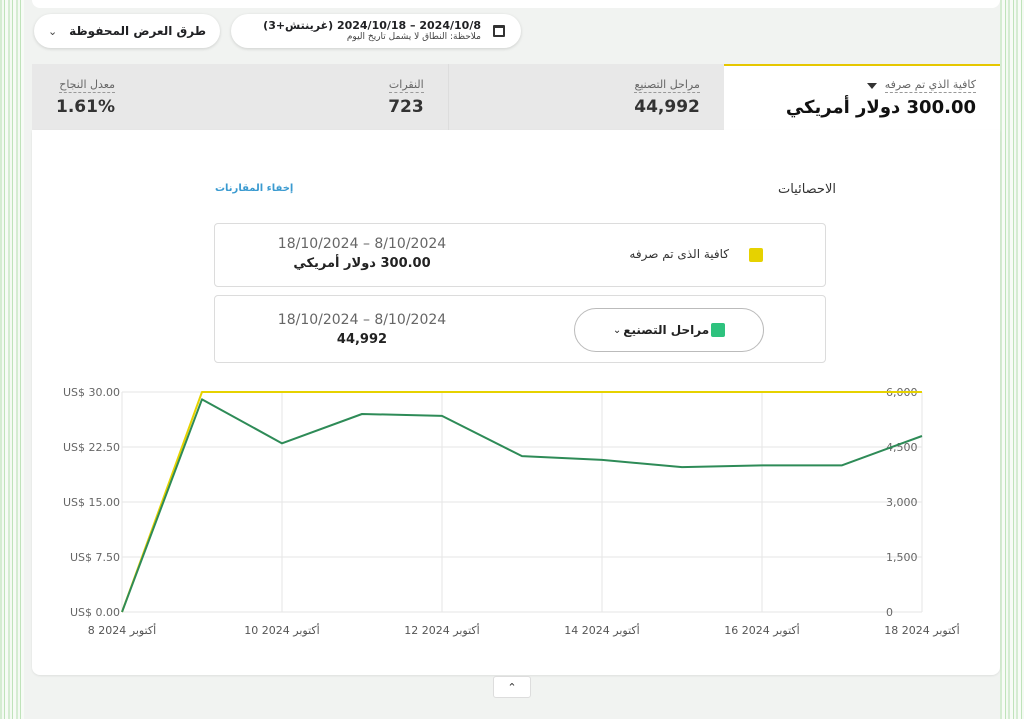 This screenshot has width=1024, height=719. Describe the element at coordinates (406, 85) in the screenshot. I see `metric-clicks-label: النقرات` at that location.